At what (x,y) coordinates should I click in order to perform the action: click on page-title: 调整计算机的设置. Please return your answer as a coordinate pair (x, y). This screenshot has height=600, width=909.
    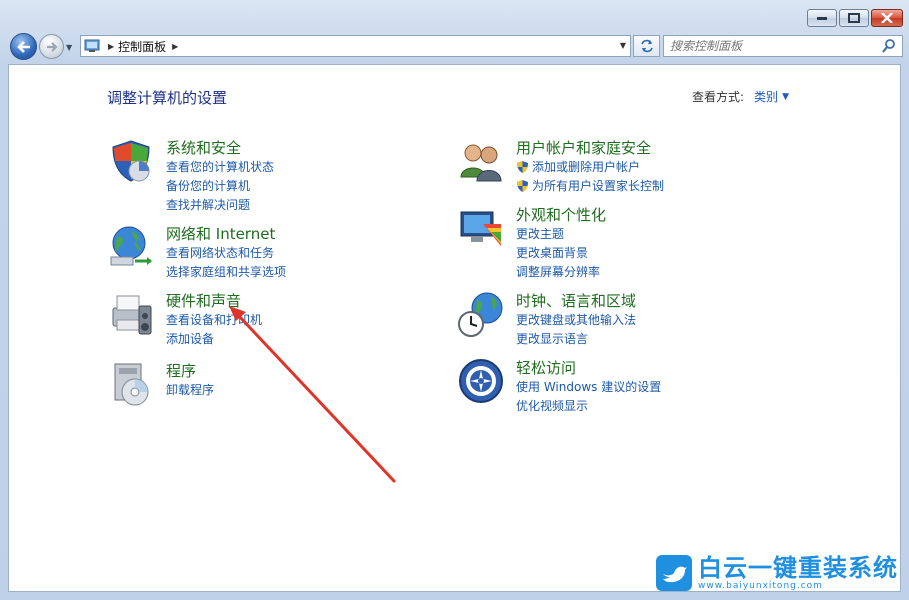
    Looking at the image, I should click on (167, 98).